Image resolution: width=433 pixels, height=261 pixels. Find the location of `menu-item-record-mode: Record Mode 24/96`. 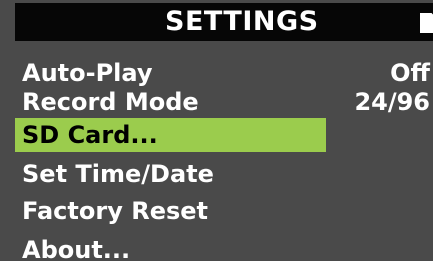

menu-item-record-mode: Record Mode 24/96 is located at coordinates (224, 102).